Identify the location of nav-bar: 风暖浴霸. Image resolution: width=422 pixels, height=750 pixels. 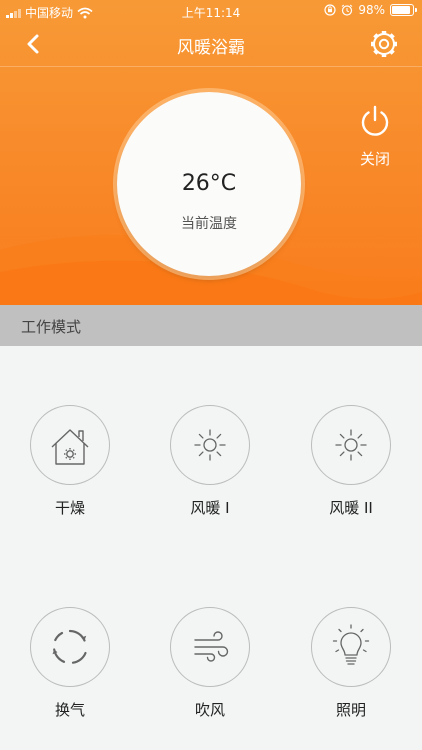
(211, 44).